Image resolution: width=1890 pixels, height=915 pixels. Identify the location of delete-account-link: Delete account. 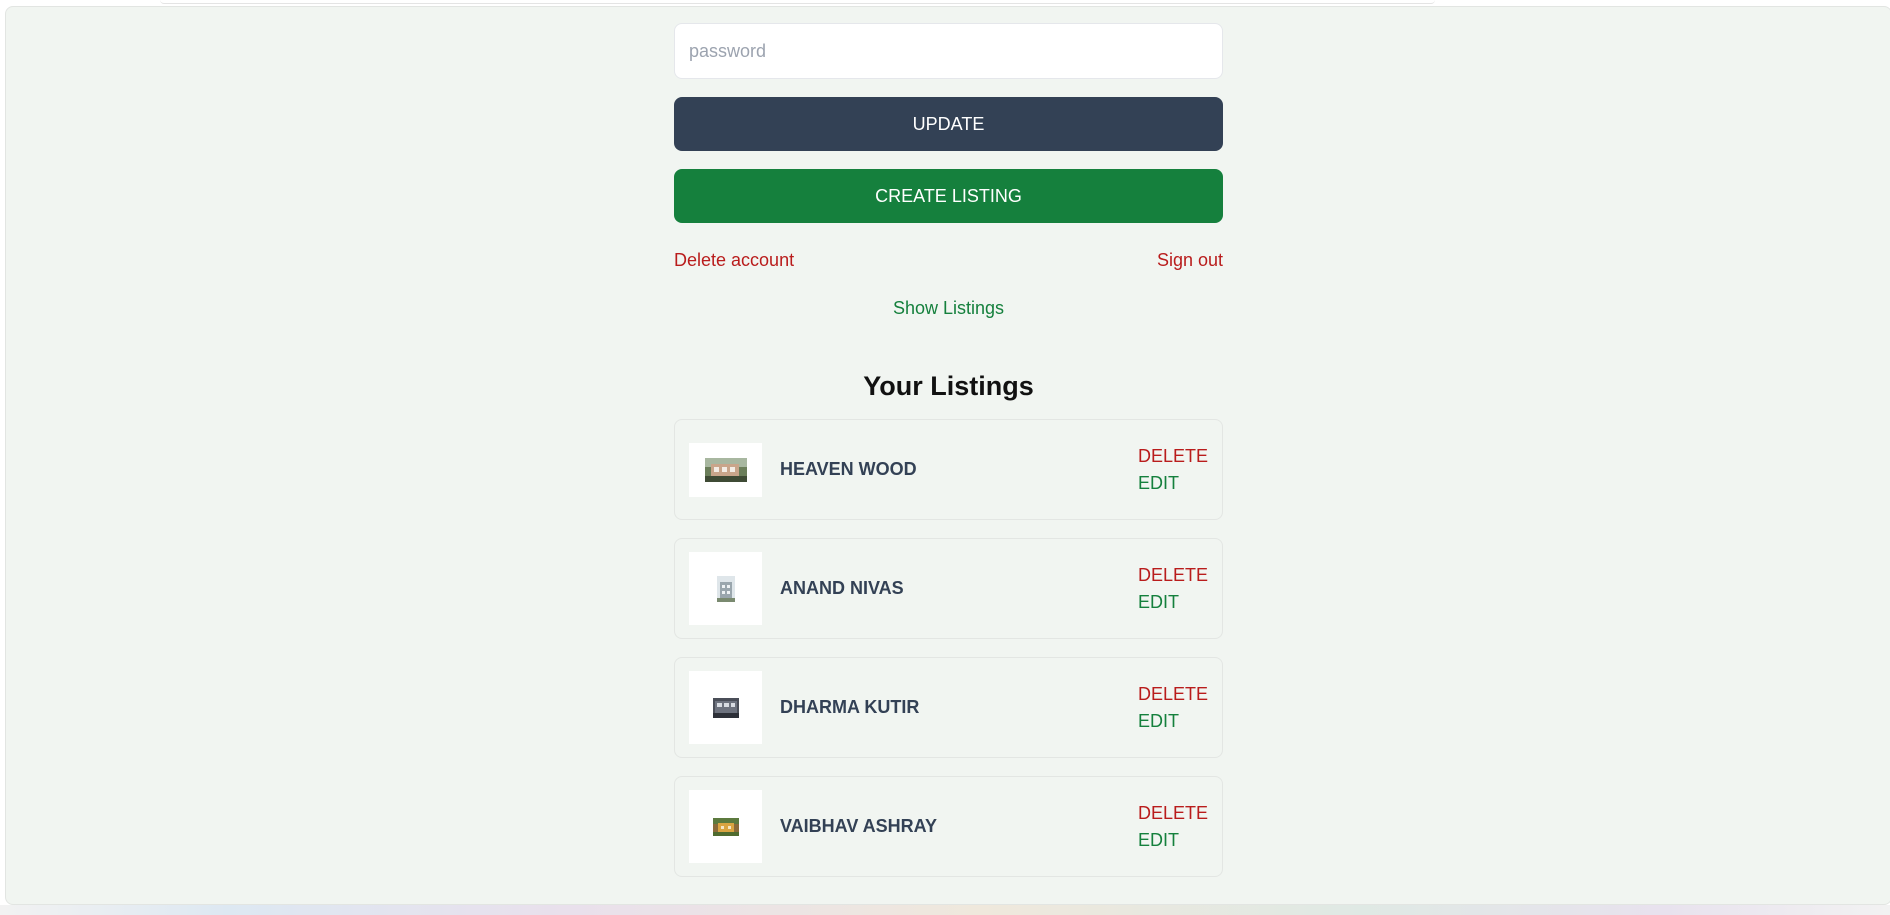
(734, 260).